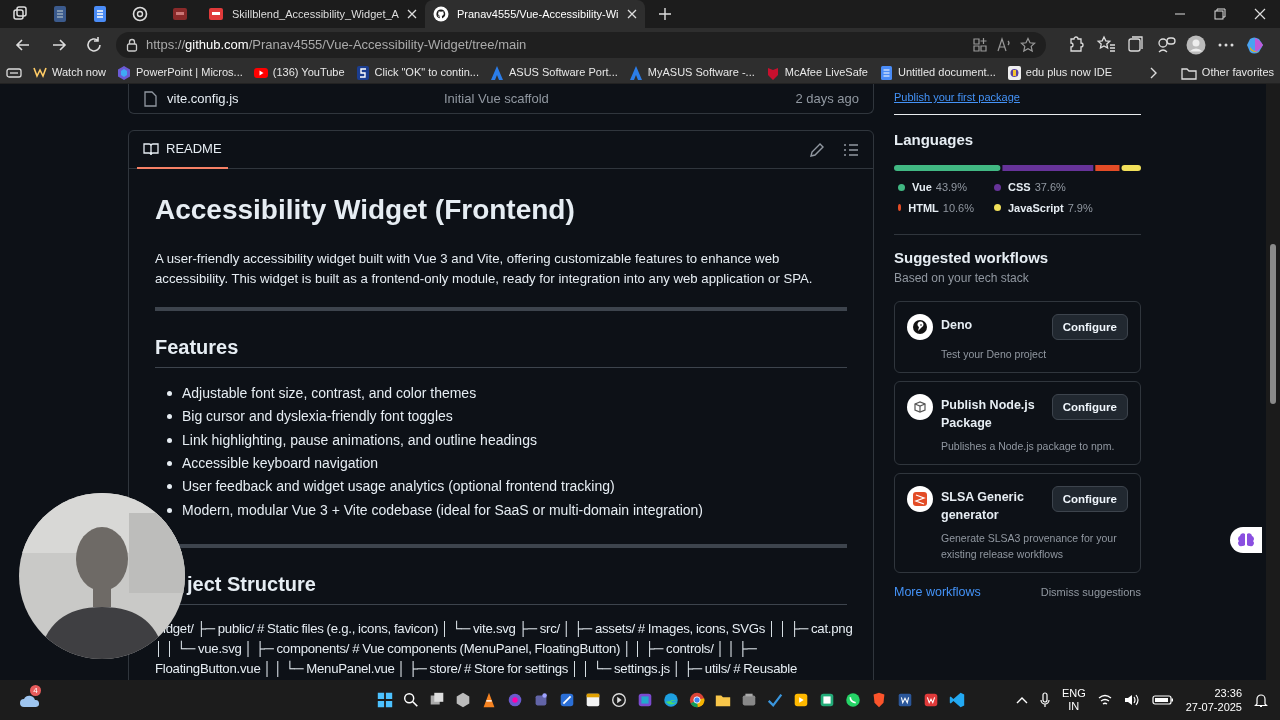 This screenshot has height=720, width=1280. What do you see at coordinates (305, 98) in the screenshot?
I see `file-name: vite.config.js` at bounding box center [305, 98].